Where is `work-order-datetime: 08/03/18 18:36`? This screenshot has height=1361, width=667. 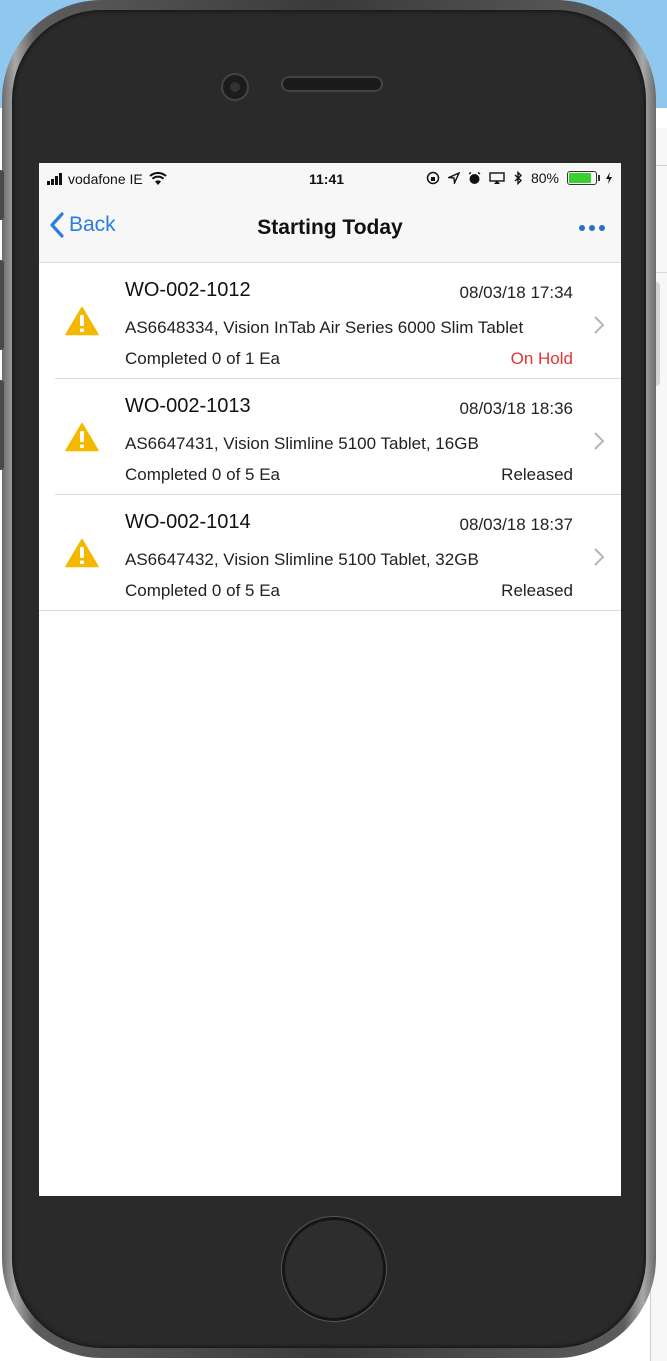 work-order-datetime: 08/03/18 18:36 is located at coordinates (516, 408).